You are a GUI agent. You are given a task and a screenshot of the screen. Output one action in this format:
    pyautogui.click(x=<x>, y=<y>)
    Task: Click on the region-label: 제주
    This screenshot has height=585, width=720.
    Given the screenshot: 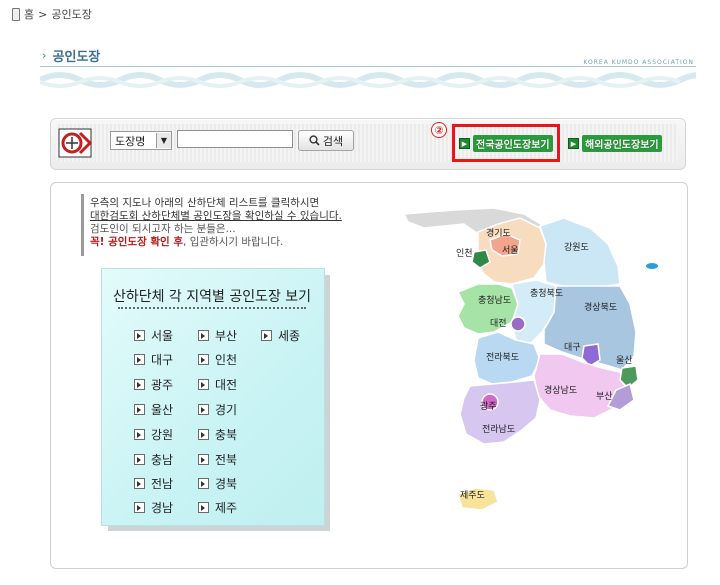 What is the action you would take?
    pyautogui.click(x=226, y=508)
    